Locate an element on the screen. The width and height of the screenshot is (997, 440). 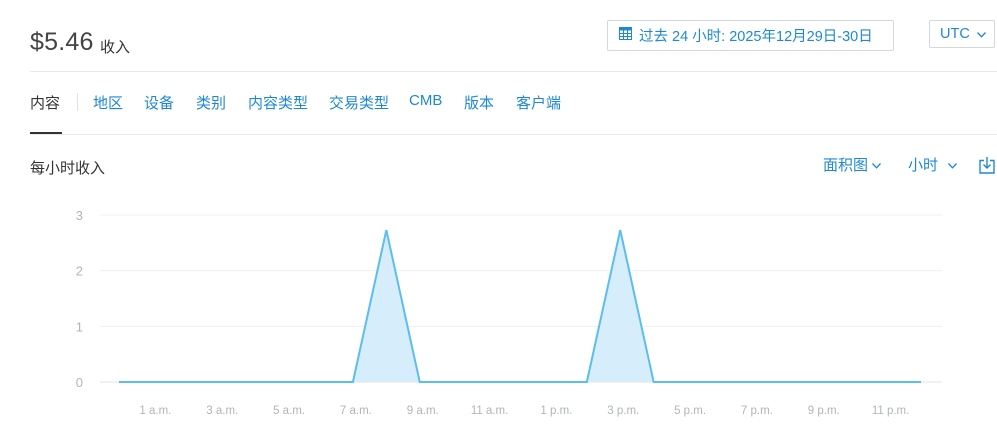
x-tick-label: 5 a.m. is located at coordinates (289, 411).